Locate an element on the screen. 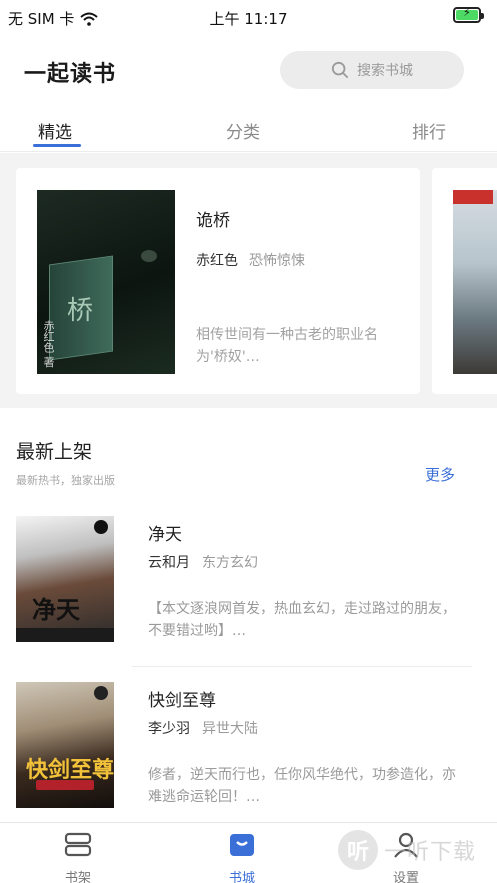 The height and width of the screenshot is (883, 497). nav-label: 书城 is located at coordinates (241, 877).